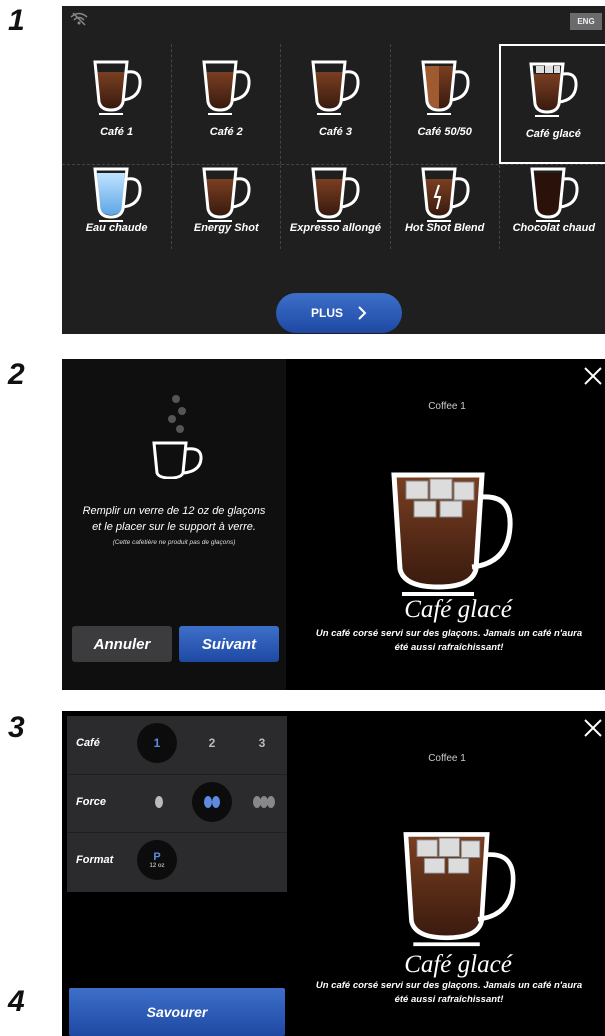 This screenshot has height=1036, width=605. Describe the element at coordinates (157, 743) in the screenshot. I see `cafe-option-1: 1` at that location.